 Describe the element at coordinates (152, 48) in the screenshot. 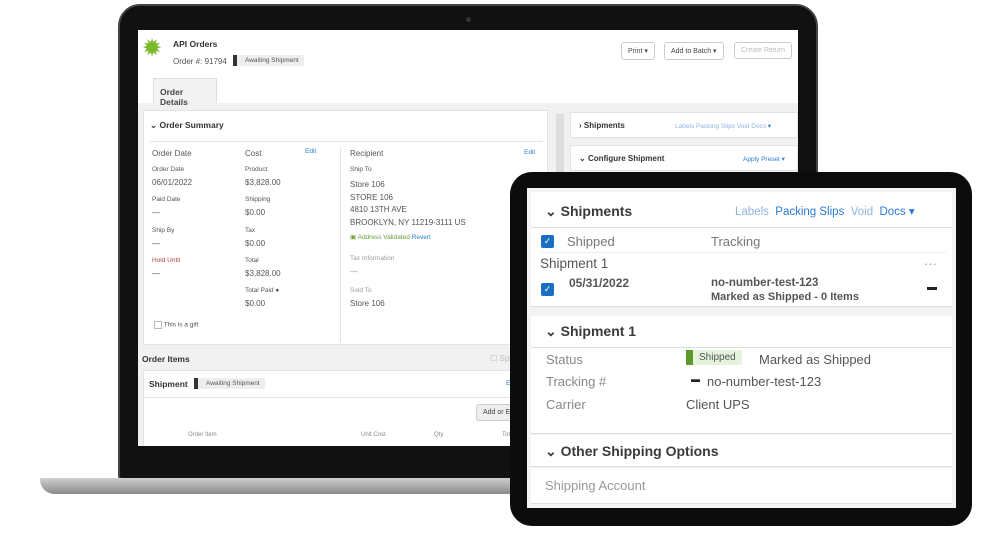

I see `gear-logo-icon: ✹` at that location.